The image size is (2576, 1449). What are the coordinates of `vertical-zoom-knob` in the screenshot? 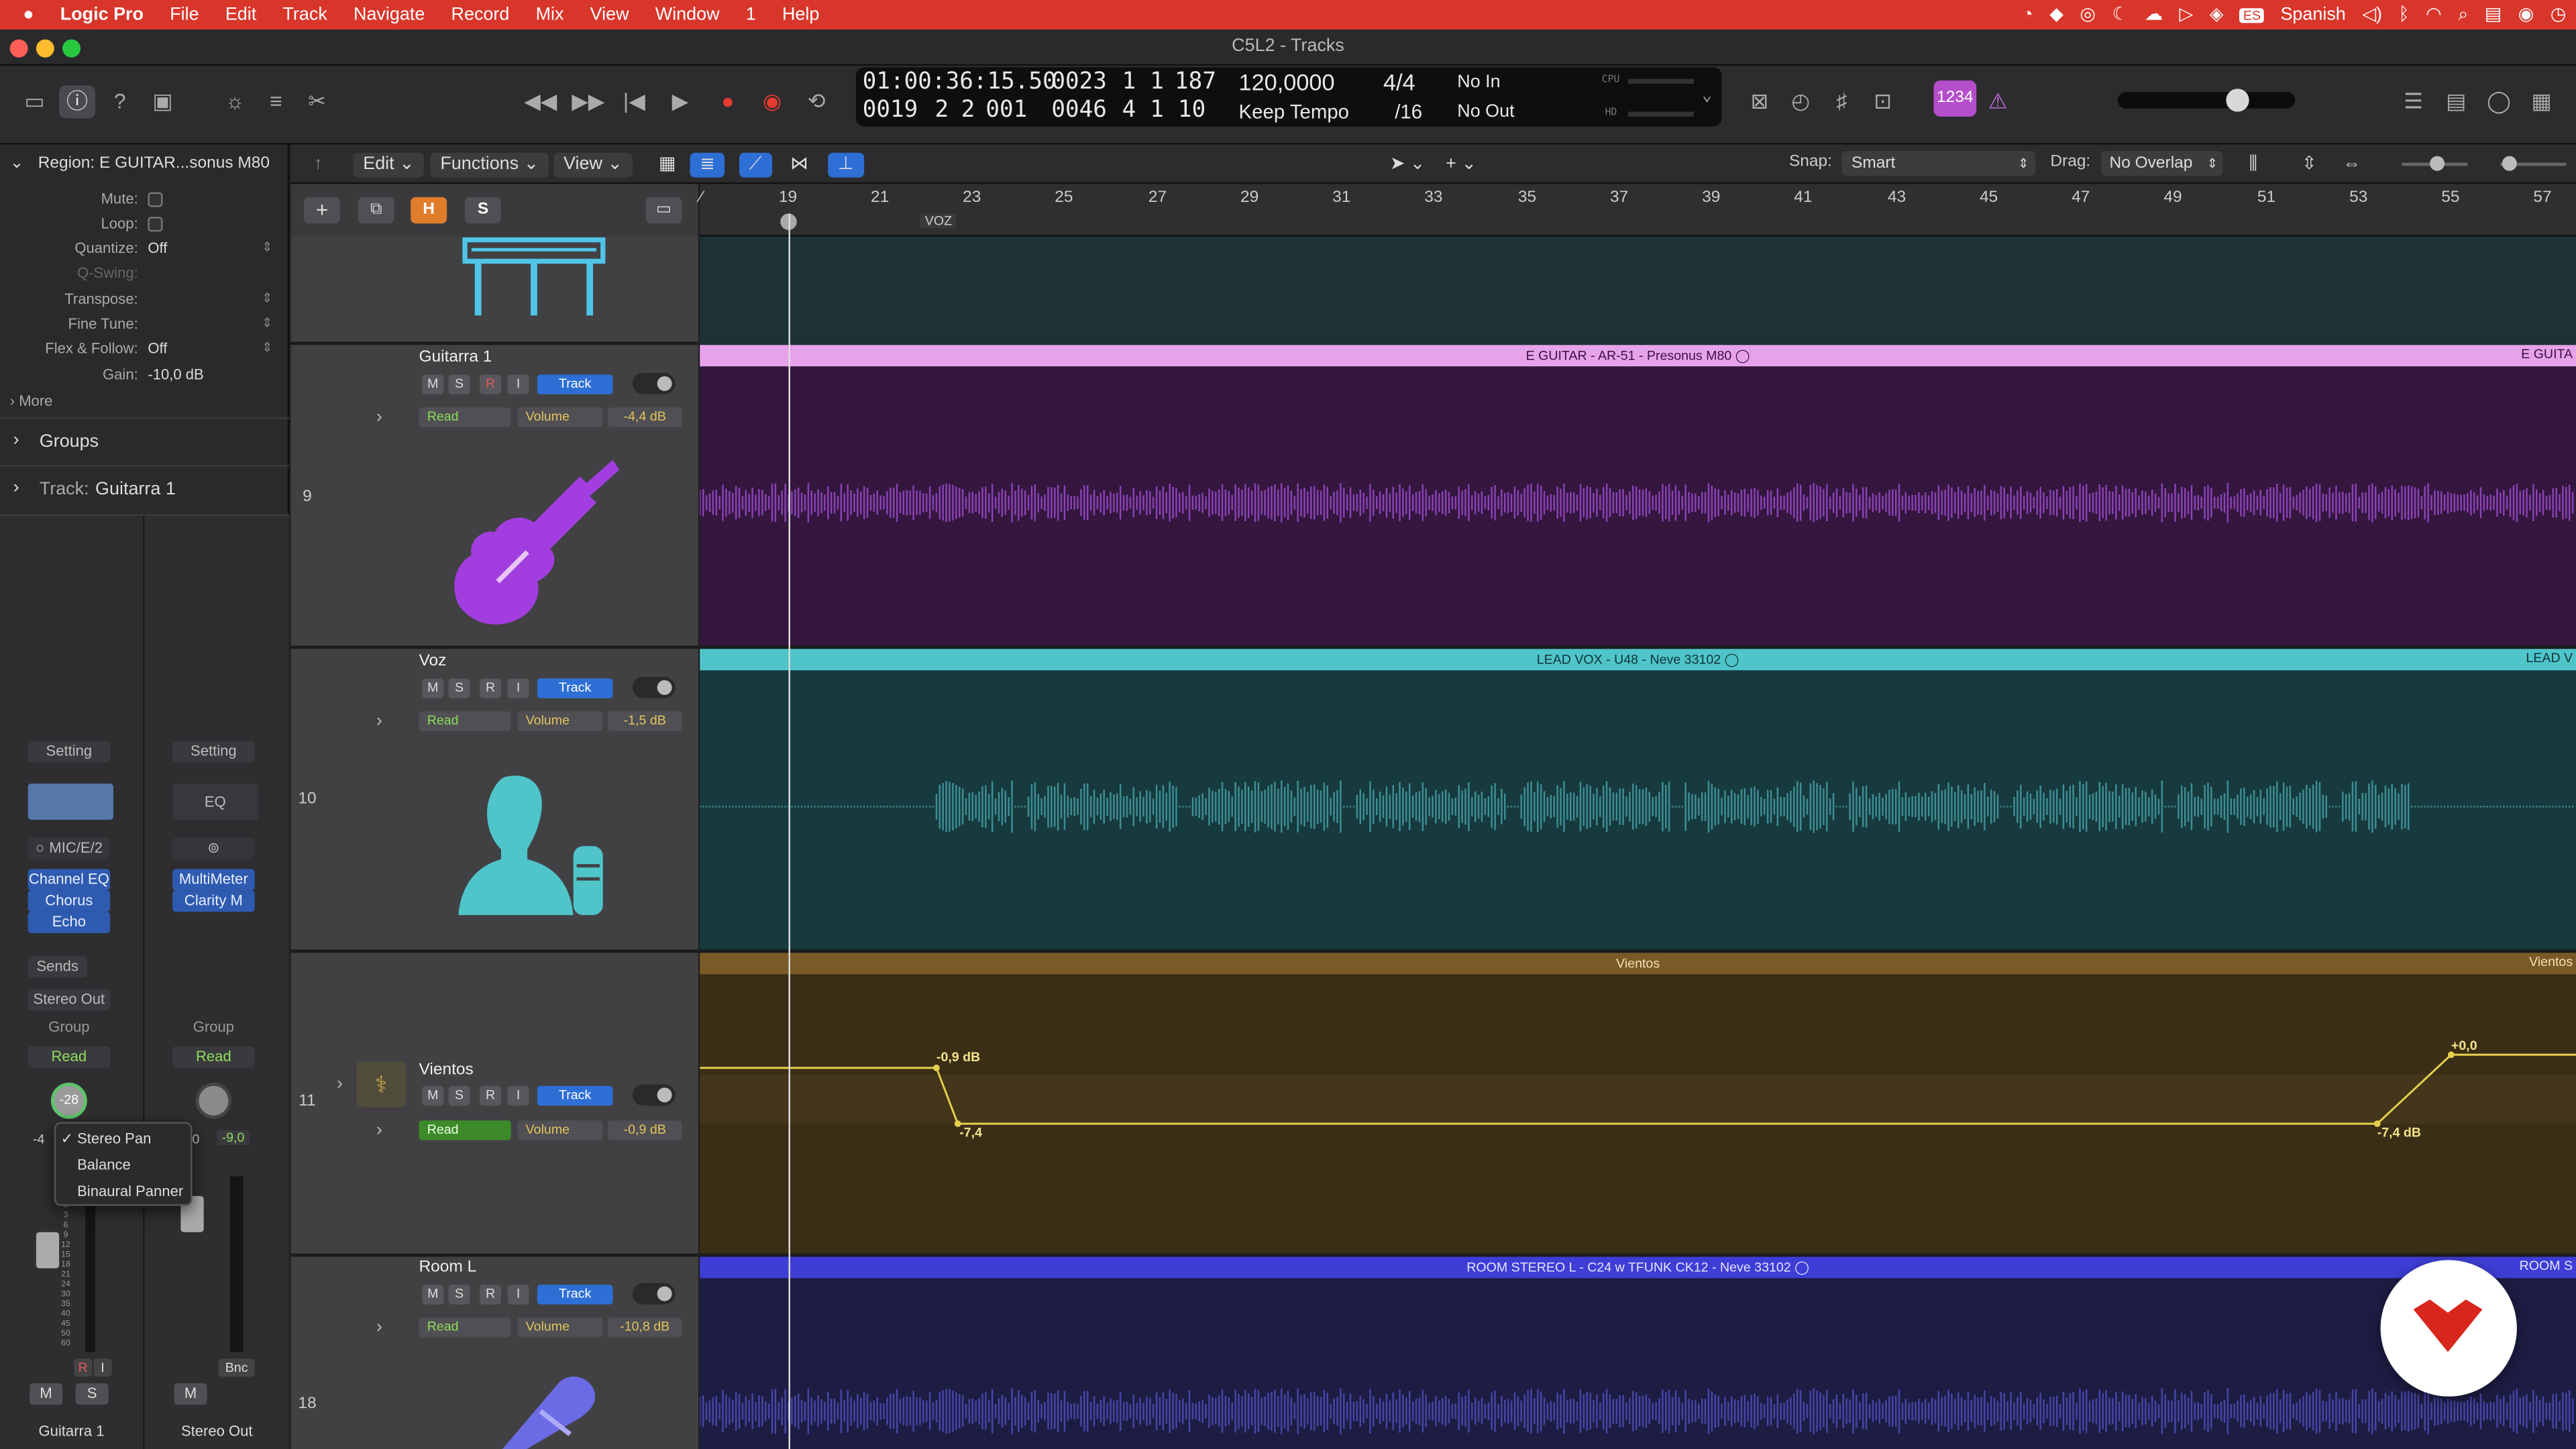 It's located at (2437, 163).